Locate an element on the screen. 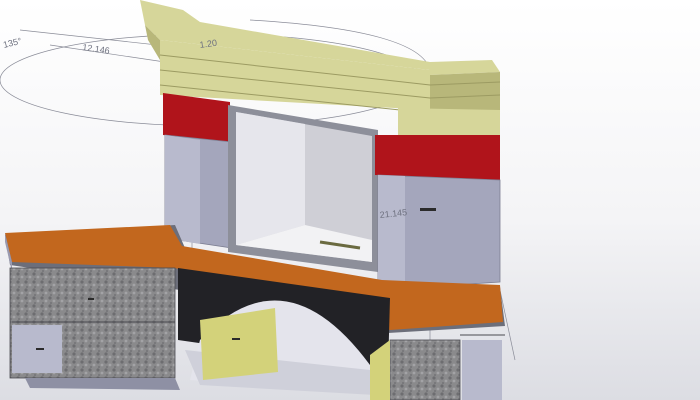 Image resolution: width=700 pixels, height=400 pixels. left-drawer-handle is located at coordinates (91, 299).